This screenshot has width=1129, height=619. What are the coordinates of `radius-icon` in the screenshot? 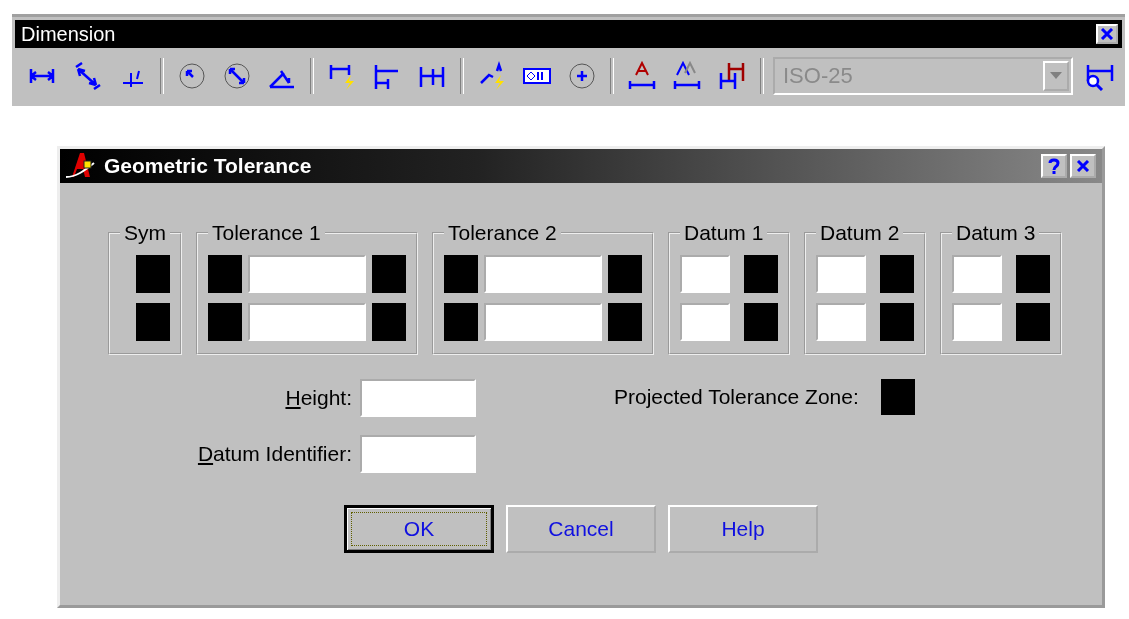 It's located at (192, 76).